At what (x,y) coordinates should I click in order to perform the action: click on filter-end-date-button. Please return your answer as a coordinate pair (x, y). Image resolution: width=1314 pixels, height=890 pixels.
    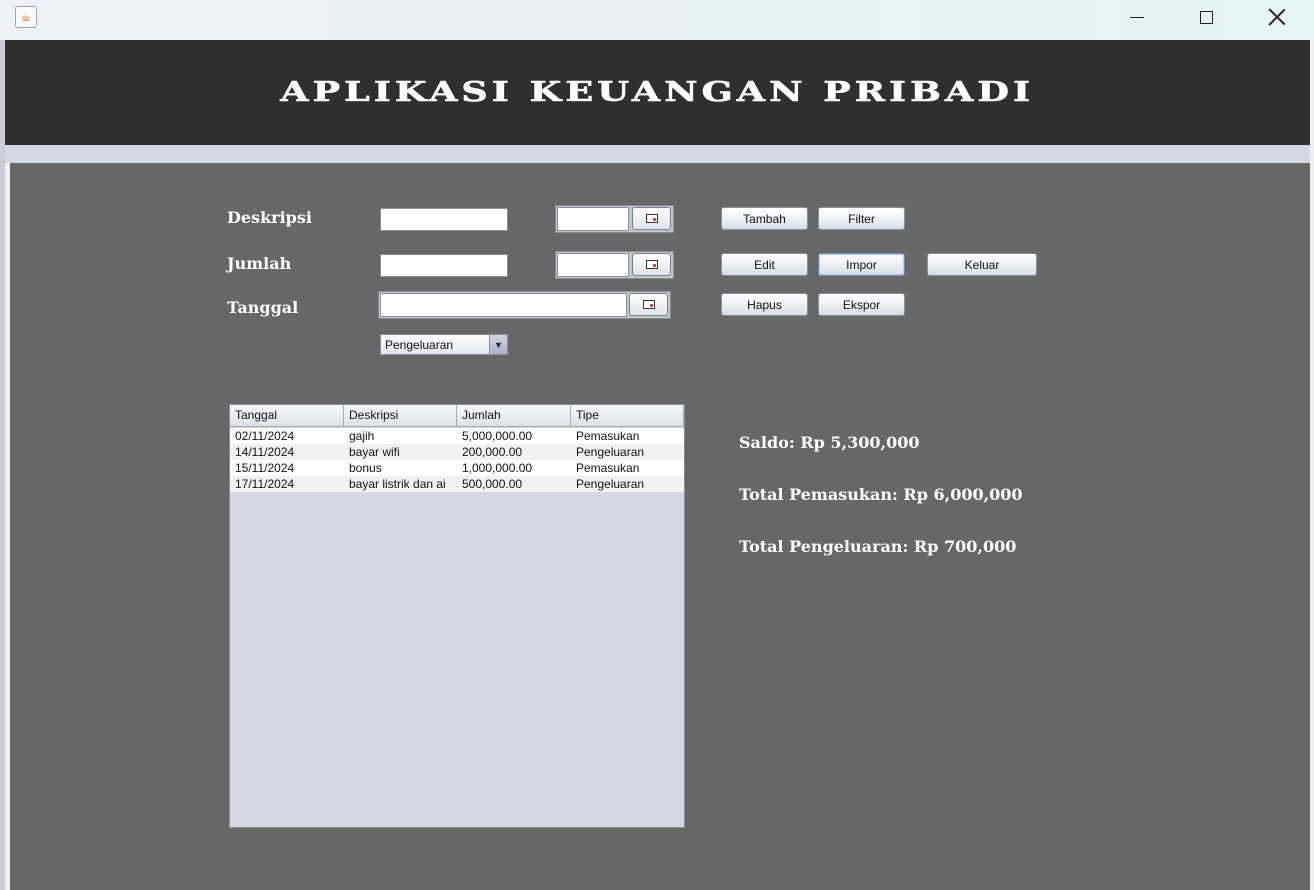
    Looking at the image, I should click on (651, 264).